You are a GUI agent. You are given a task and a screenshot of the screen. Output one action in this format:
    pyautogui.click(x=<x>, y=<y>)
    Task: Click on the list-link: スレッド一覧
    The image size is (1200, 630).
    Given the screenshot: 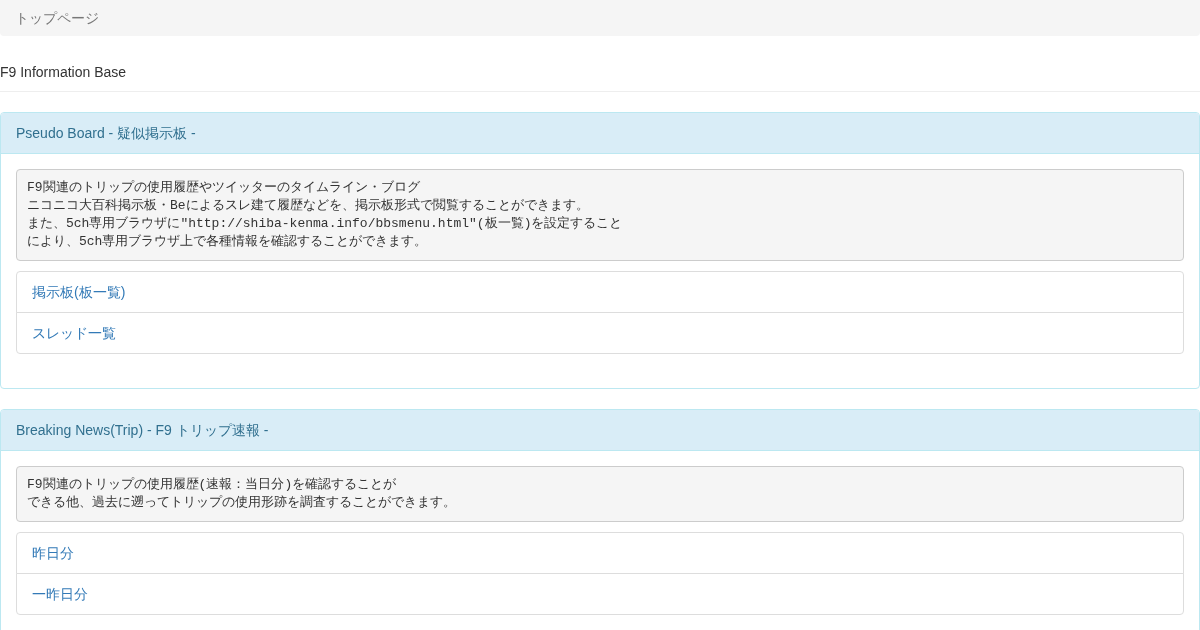 What is the action you would take?
    pyautogui.click(x=600, y=333)
    